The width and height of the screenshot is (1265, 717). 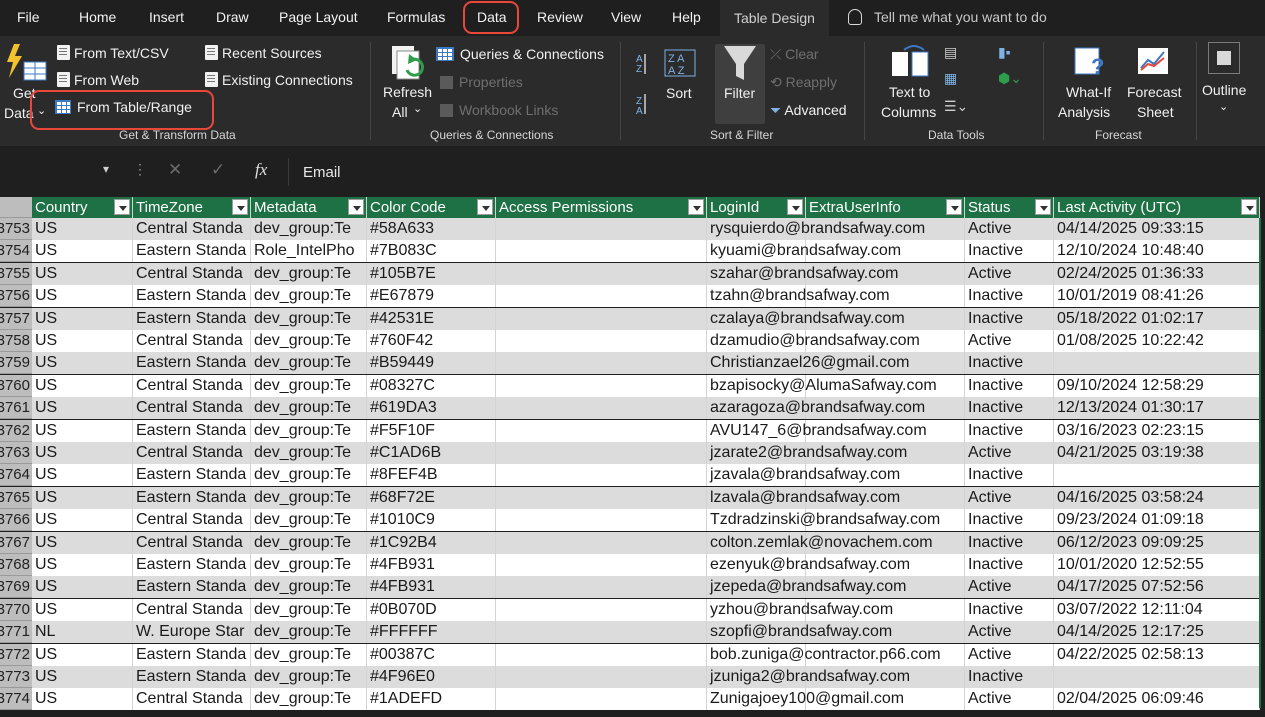 I want to click on data-model-icon: ⬢⌄, so click(x=1010, y=78).